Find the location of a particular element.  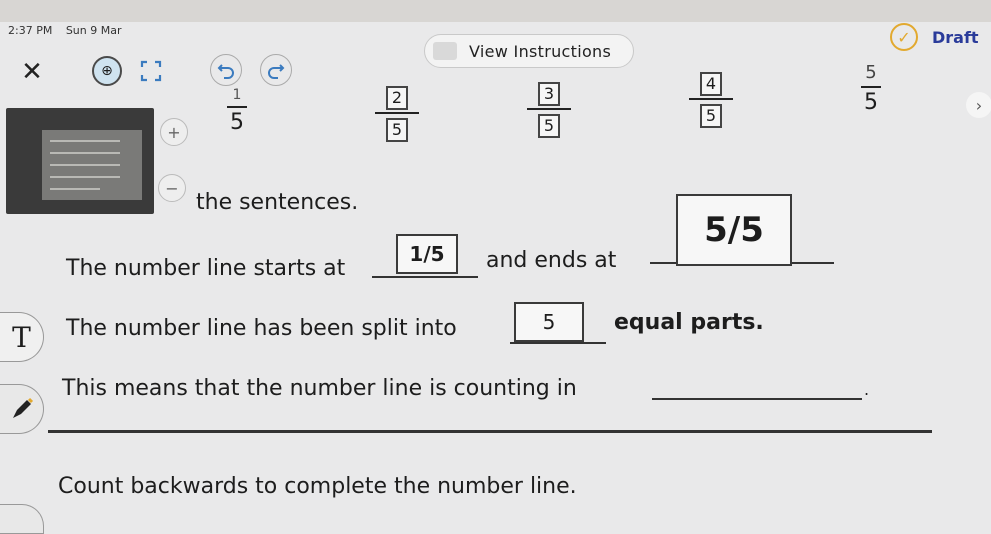

sentence3-period: . is located at coordinates (867, 389).